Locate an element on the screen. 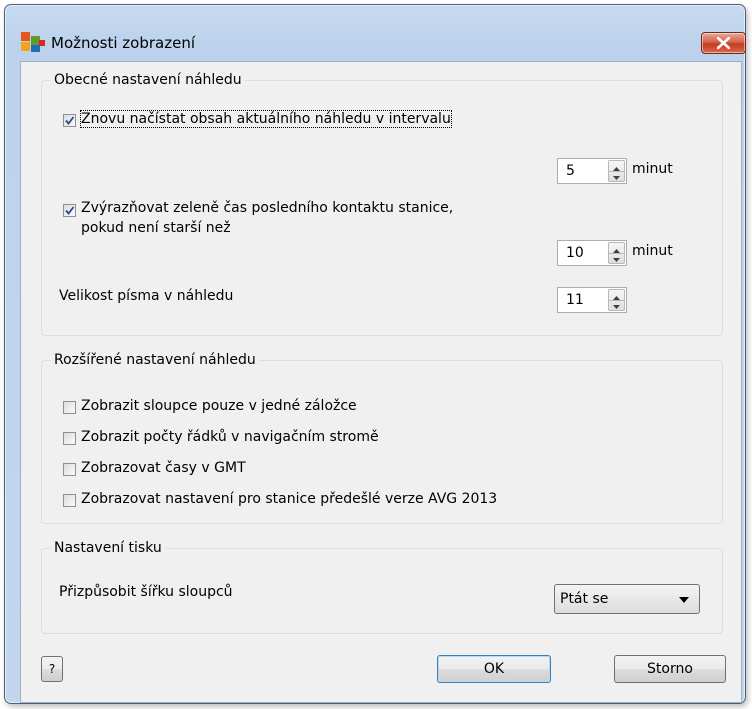 This screenshot has height=709, width=752. avg-logo-icon is located at coordinates (33, 42).